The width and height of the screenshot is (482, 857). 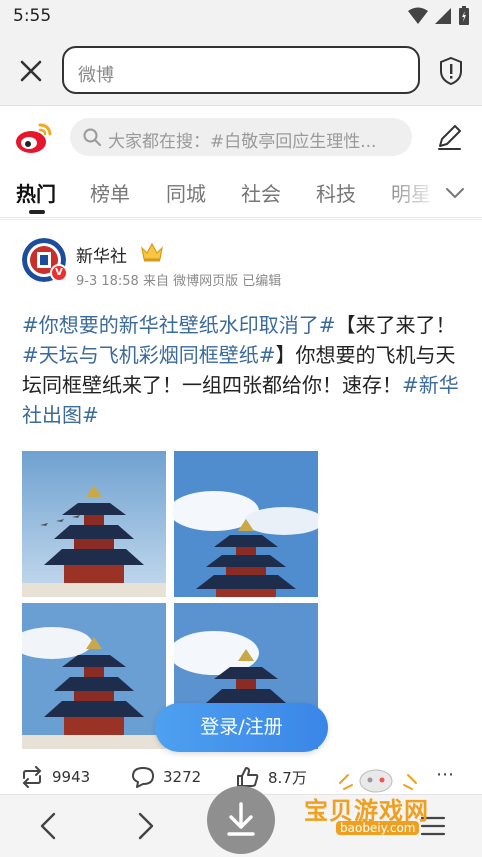 I want to click on watermark-url: baobeiy.com, so click(x=378, y=828).